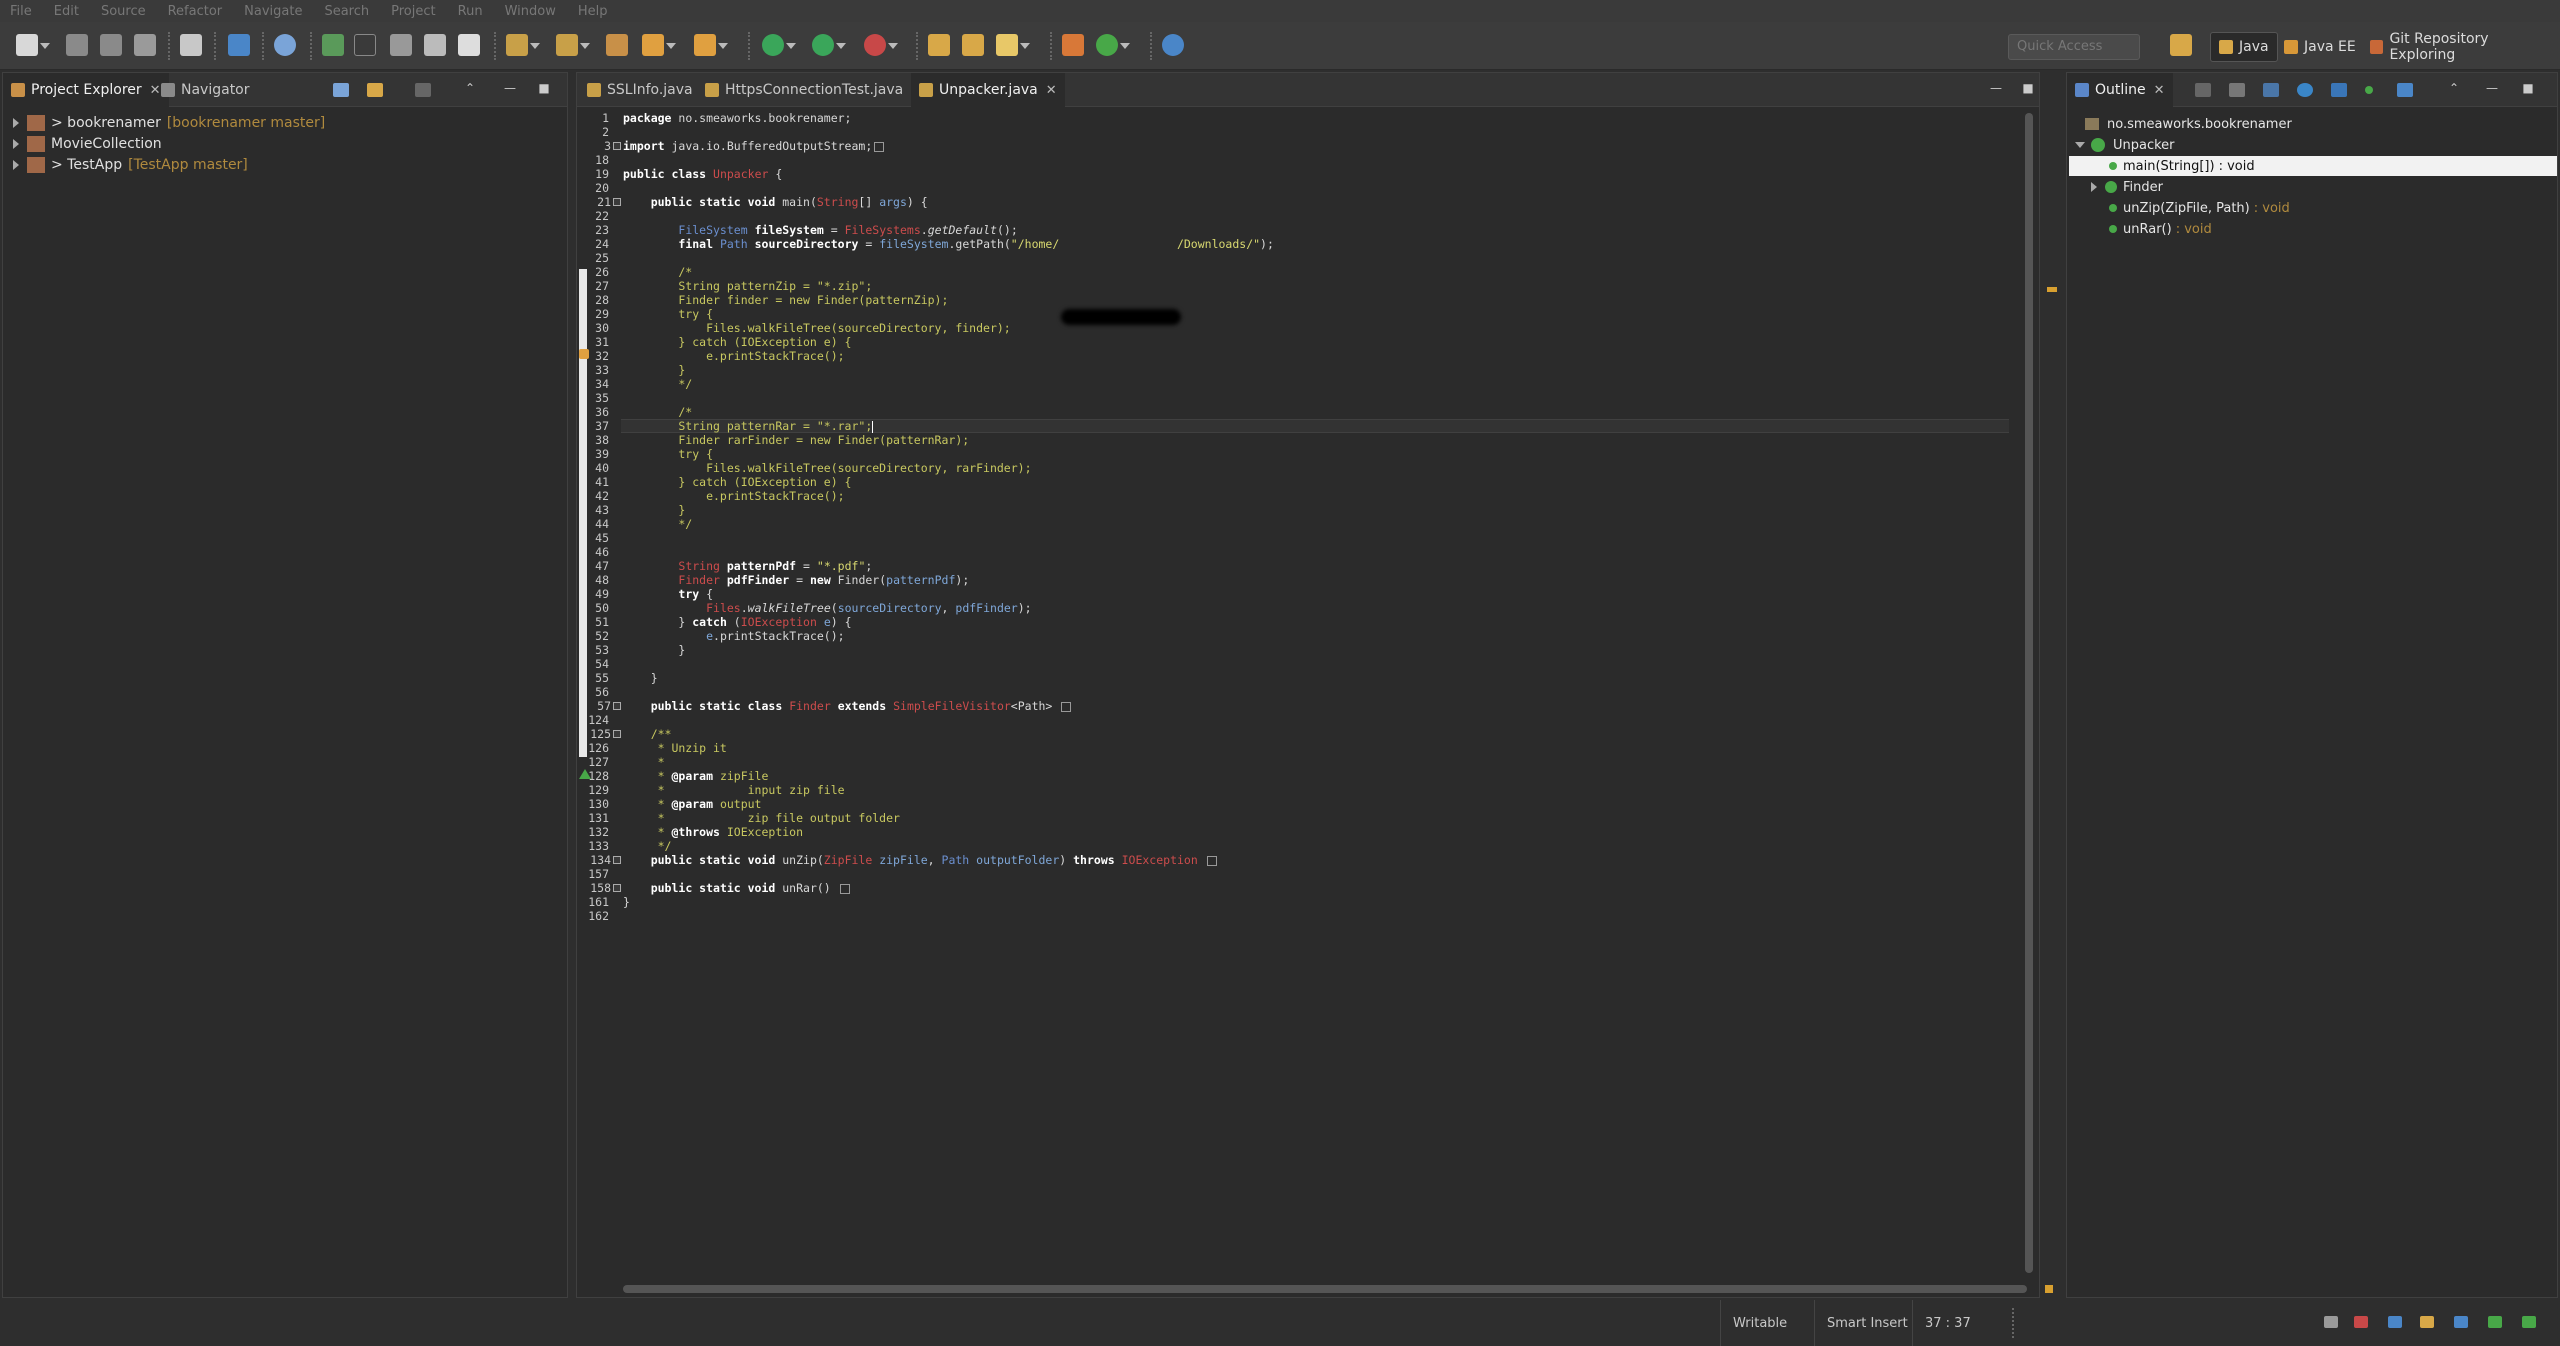 The height and width of the screenshot is (1346, 2560). I want to click on web-browser-icon, so click(1173, 45).